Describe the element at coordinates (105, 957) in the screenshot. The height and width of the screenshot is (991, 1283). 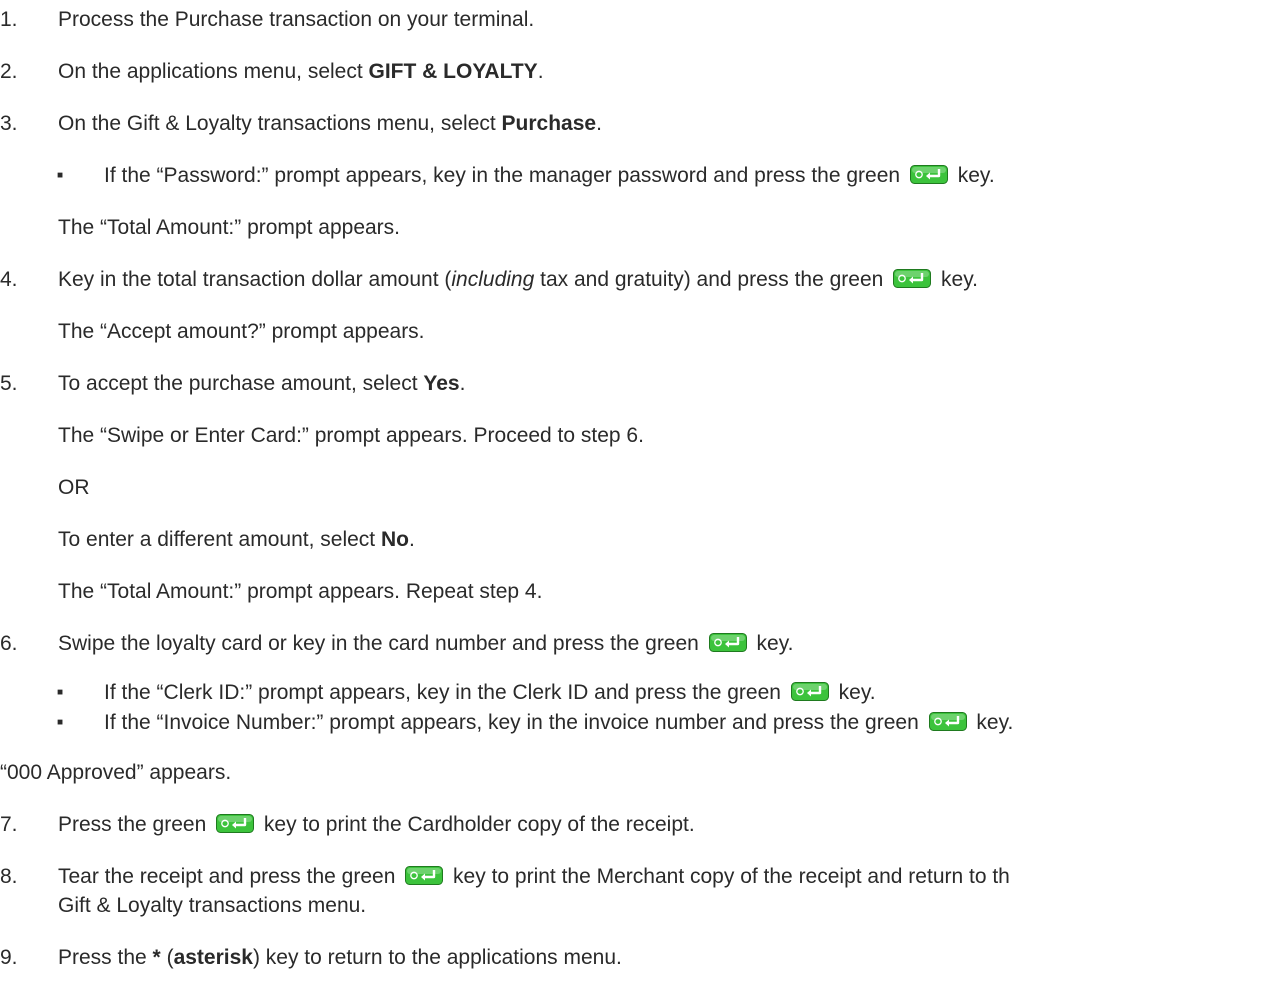
I see `step-text-part: Press the` at that location.